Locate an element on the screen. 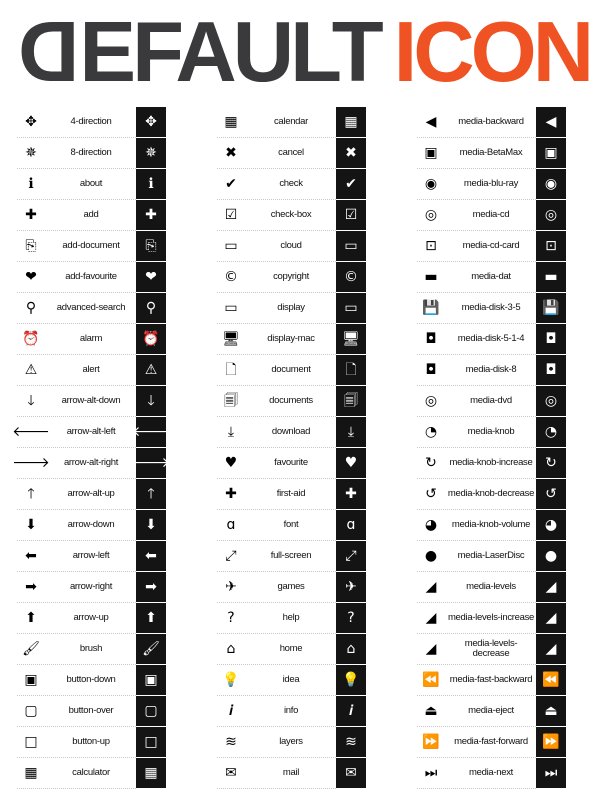 The image size is (600, 807). document-inverted-icon: 🗋 is located at coordinates (351, 370).